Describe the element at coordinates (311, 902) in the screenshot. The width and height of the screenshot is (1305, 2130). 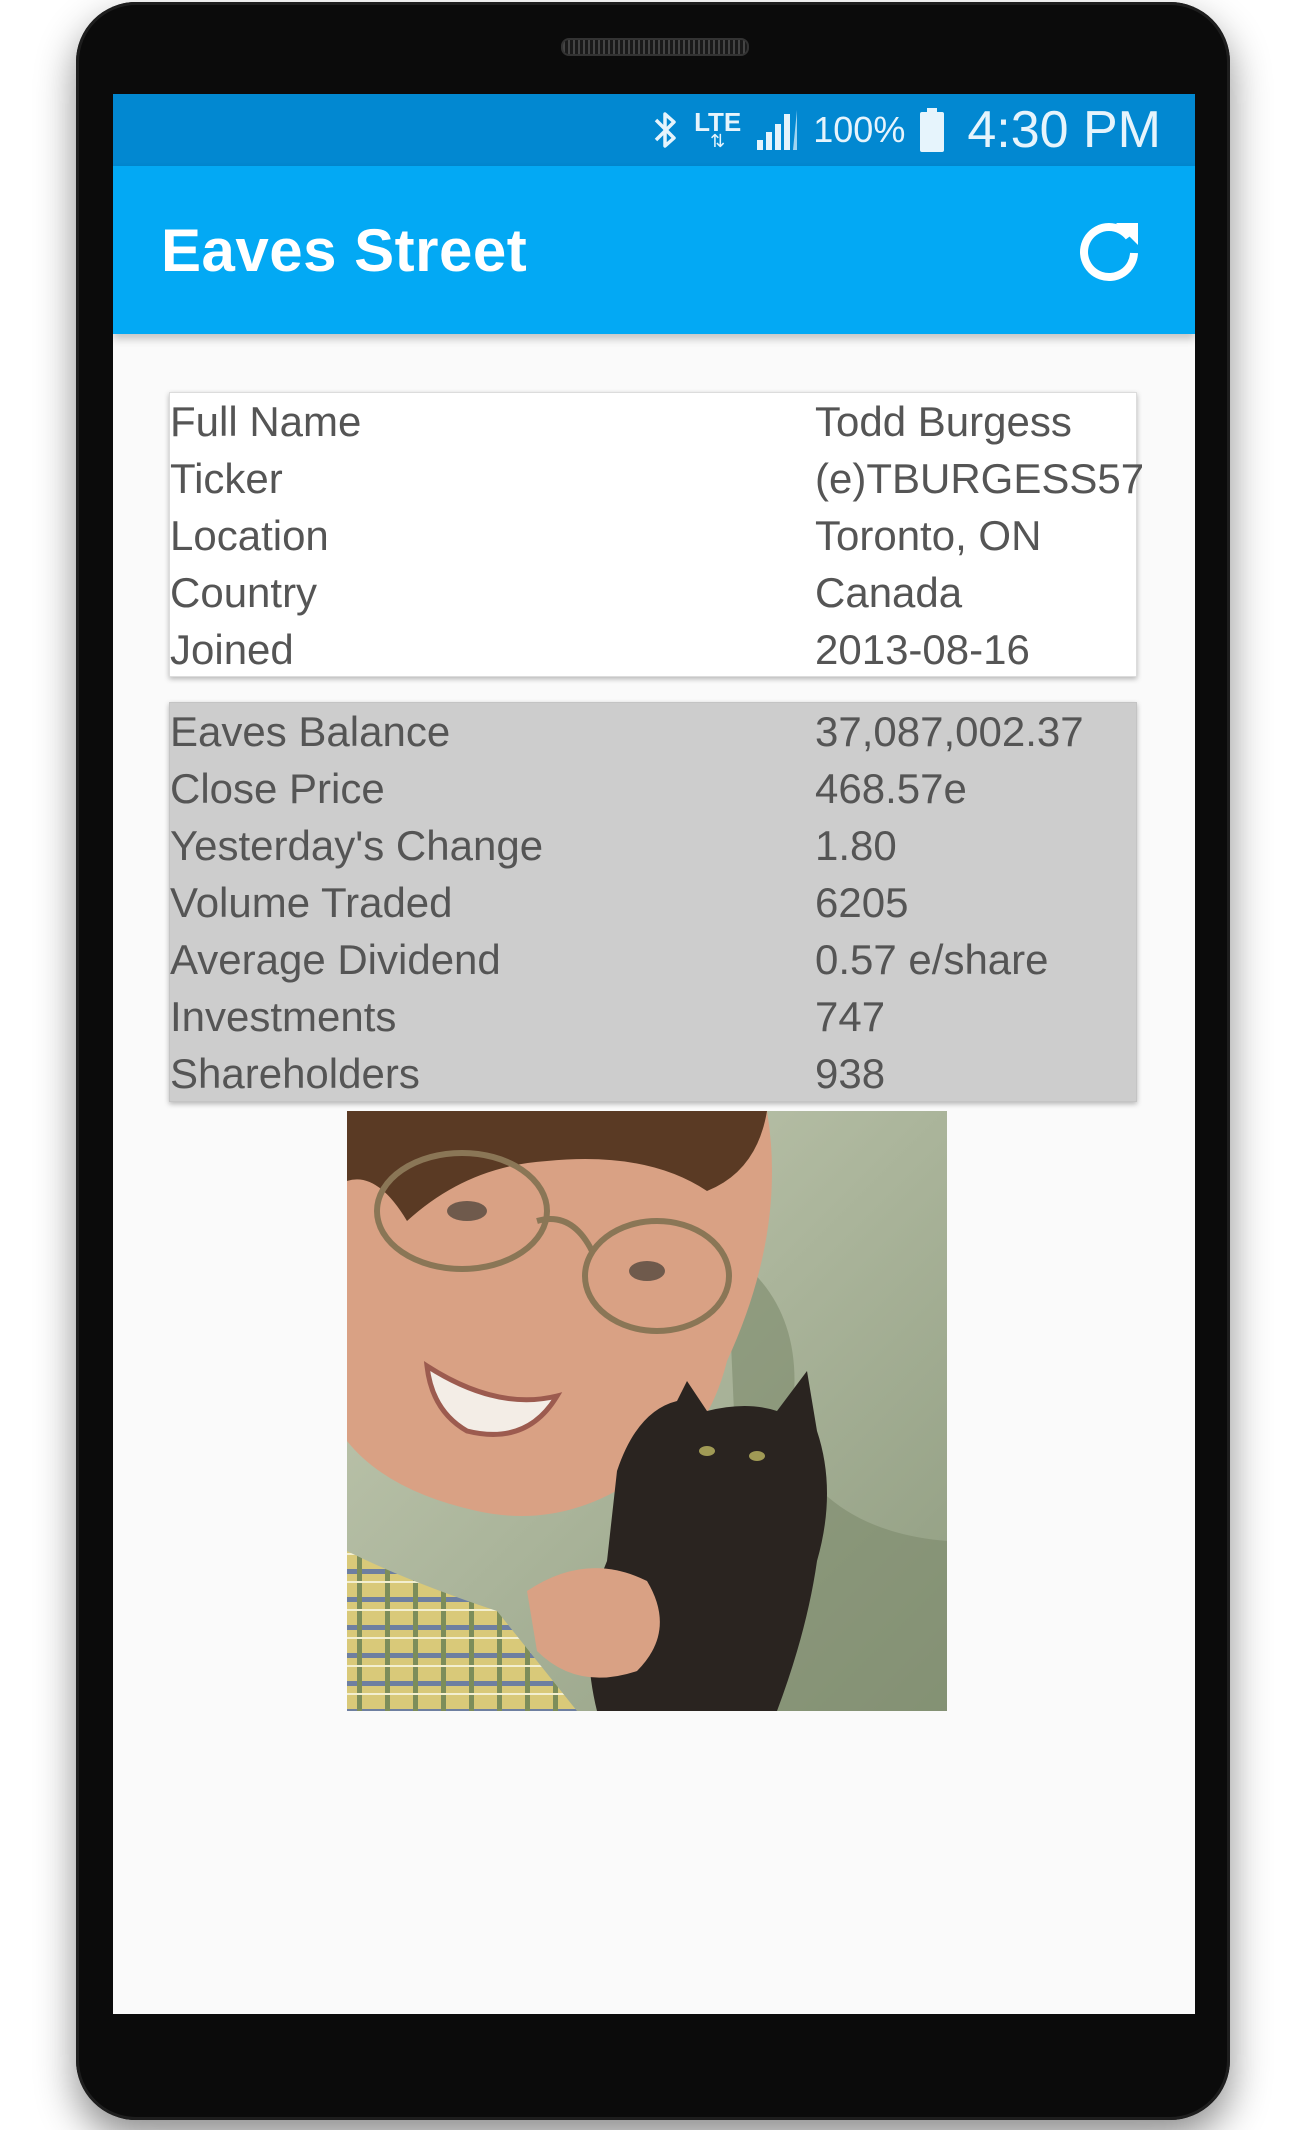
I see `row-label: Volume Traded` at that location.